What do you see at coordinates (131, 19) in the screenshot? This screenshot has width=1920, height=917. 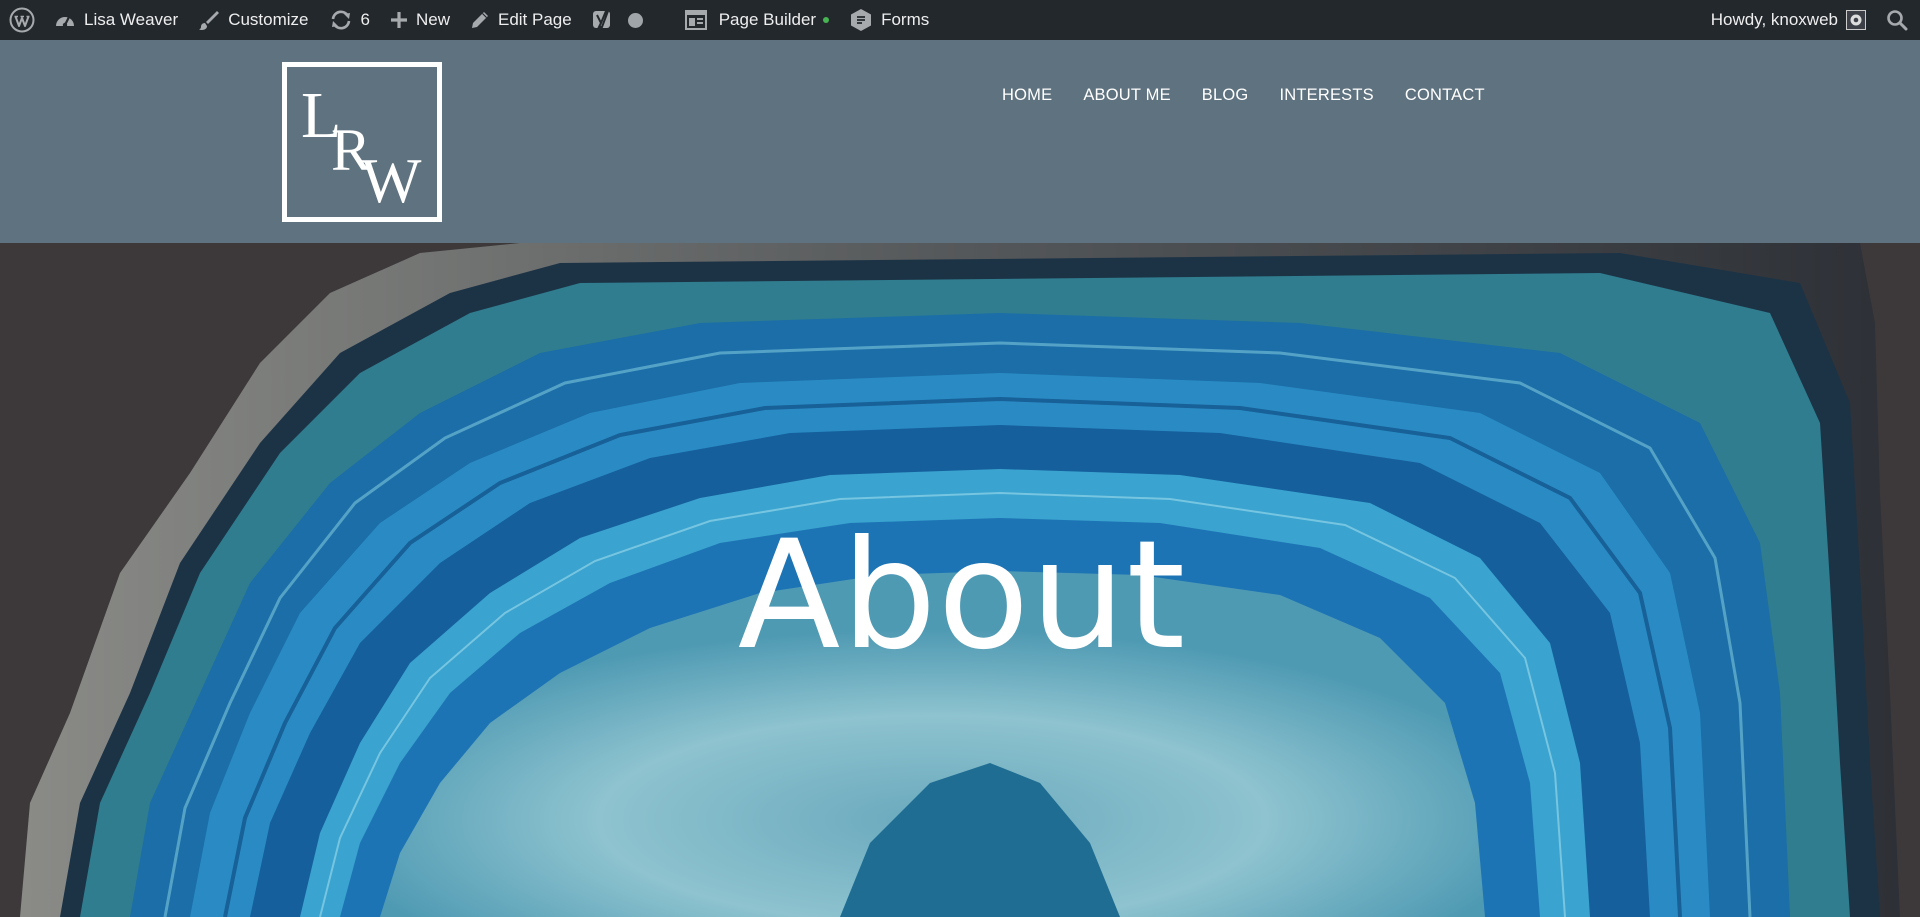 I see `site-name-label: Lisa Weaver` at bounding box center [131, 19].